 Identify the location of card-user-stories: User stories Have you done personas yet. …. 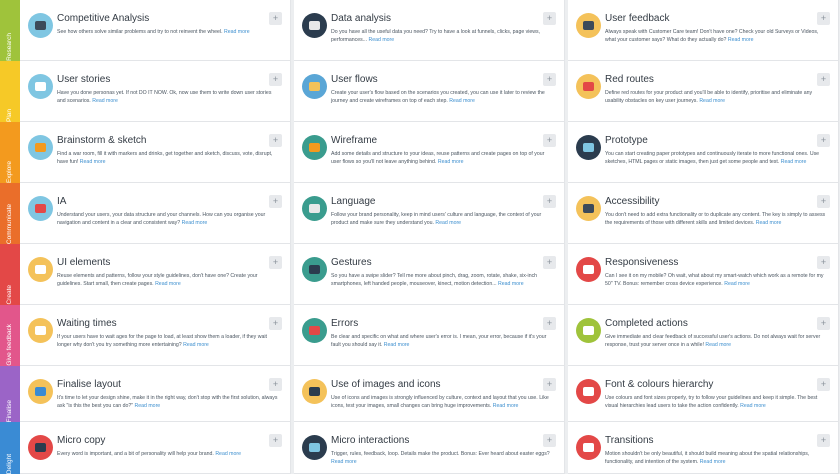
(155, 91).